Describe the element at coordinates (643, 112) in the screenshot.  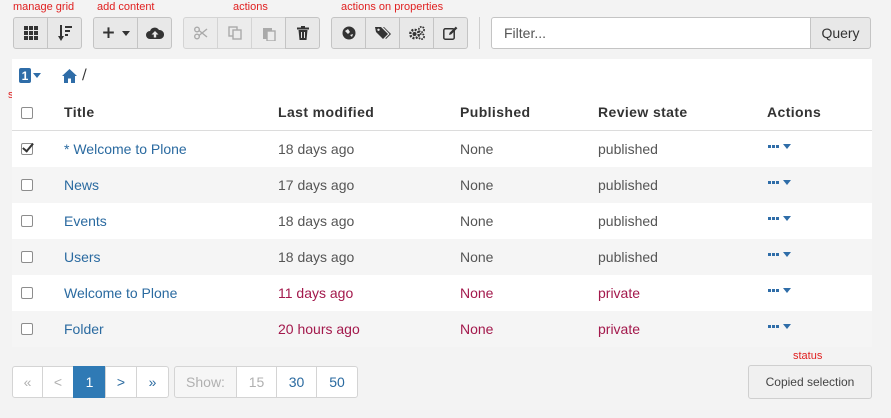
I see `column-header-review-state: Review state` at that location.